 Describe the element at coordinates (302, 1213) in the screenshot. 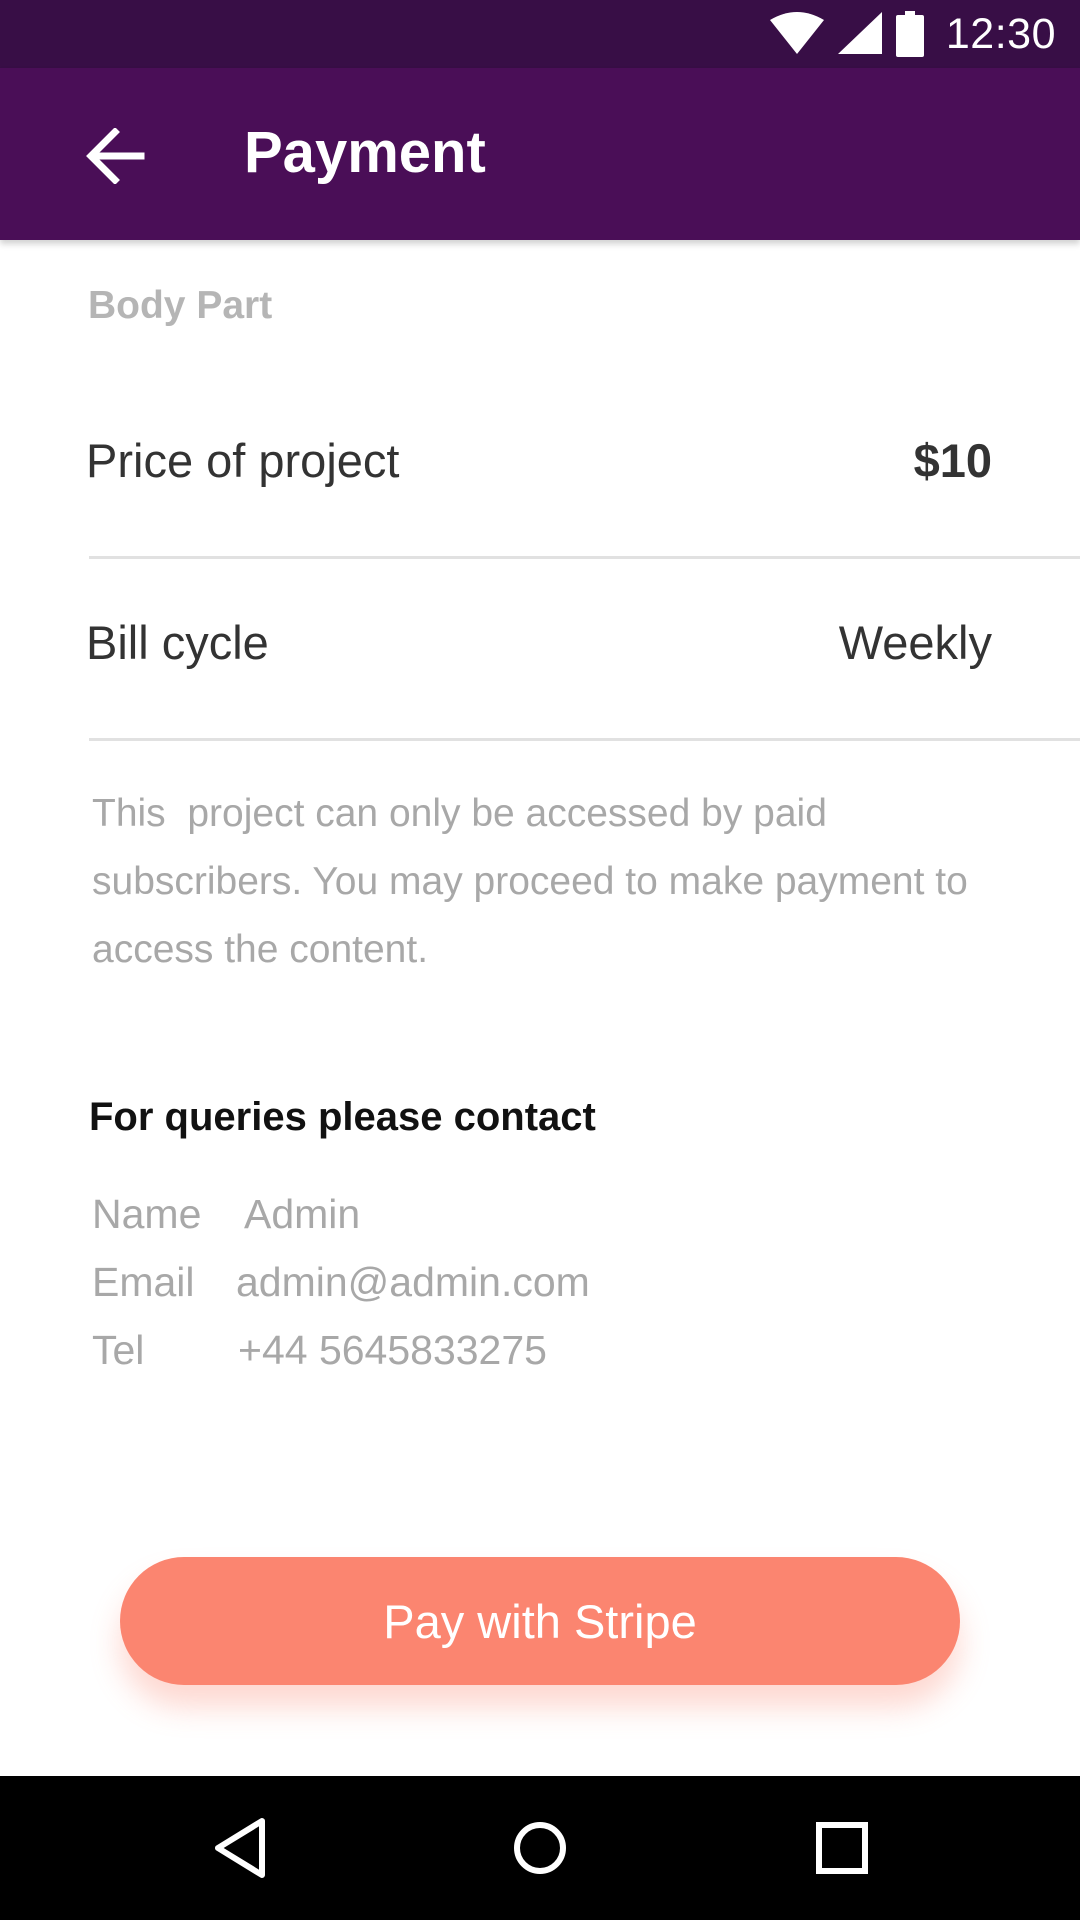

I see `contact-name-value: Admin` at that location.